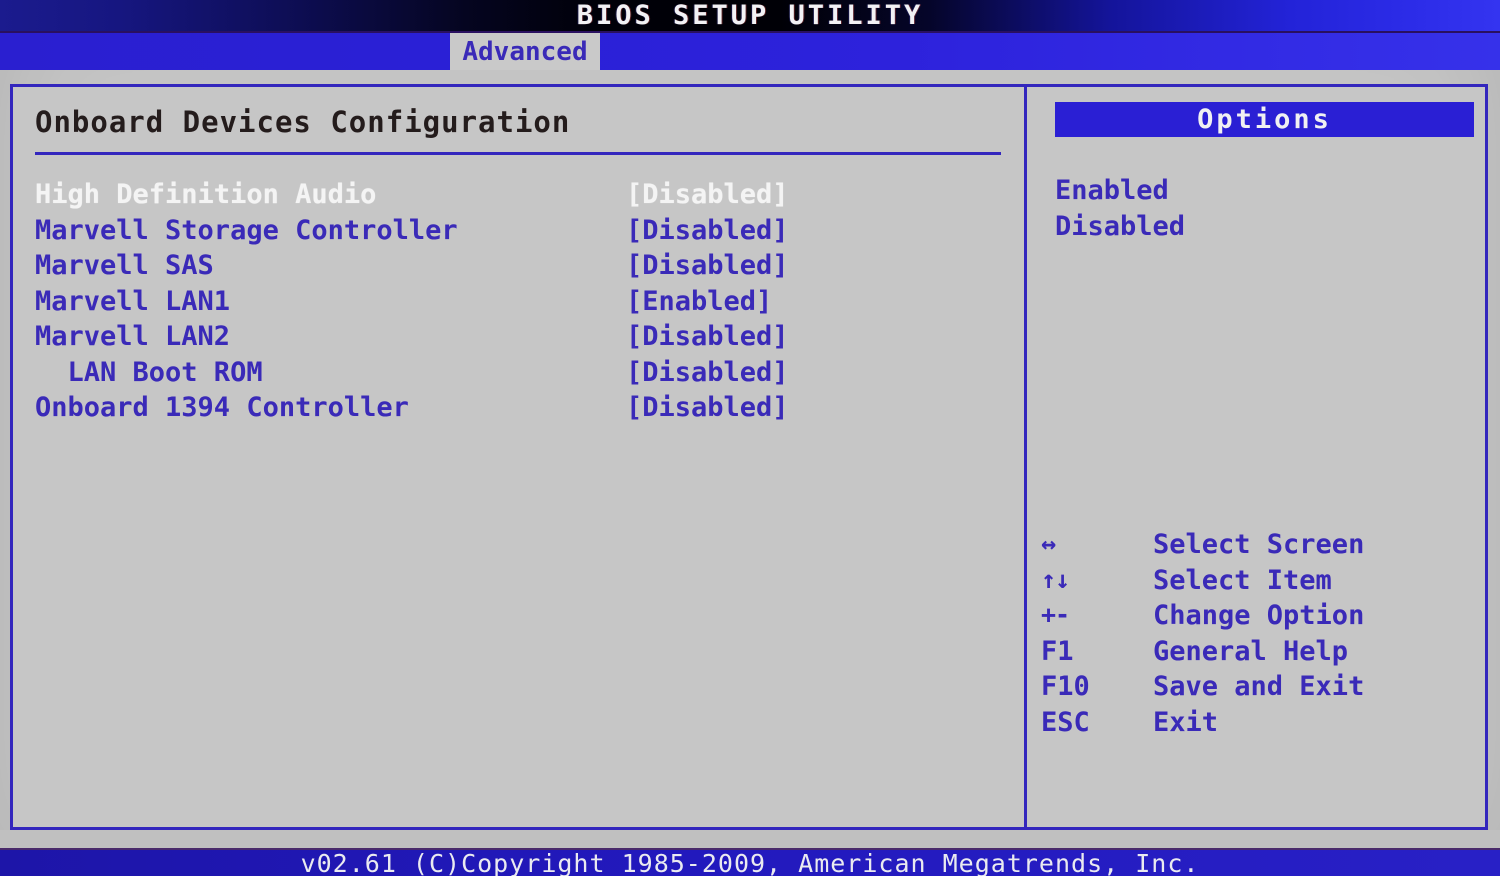  I want to click on legend-row: ↔ Select Screen, so click(1256, 547).